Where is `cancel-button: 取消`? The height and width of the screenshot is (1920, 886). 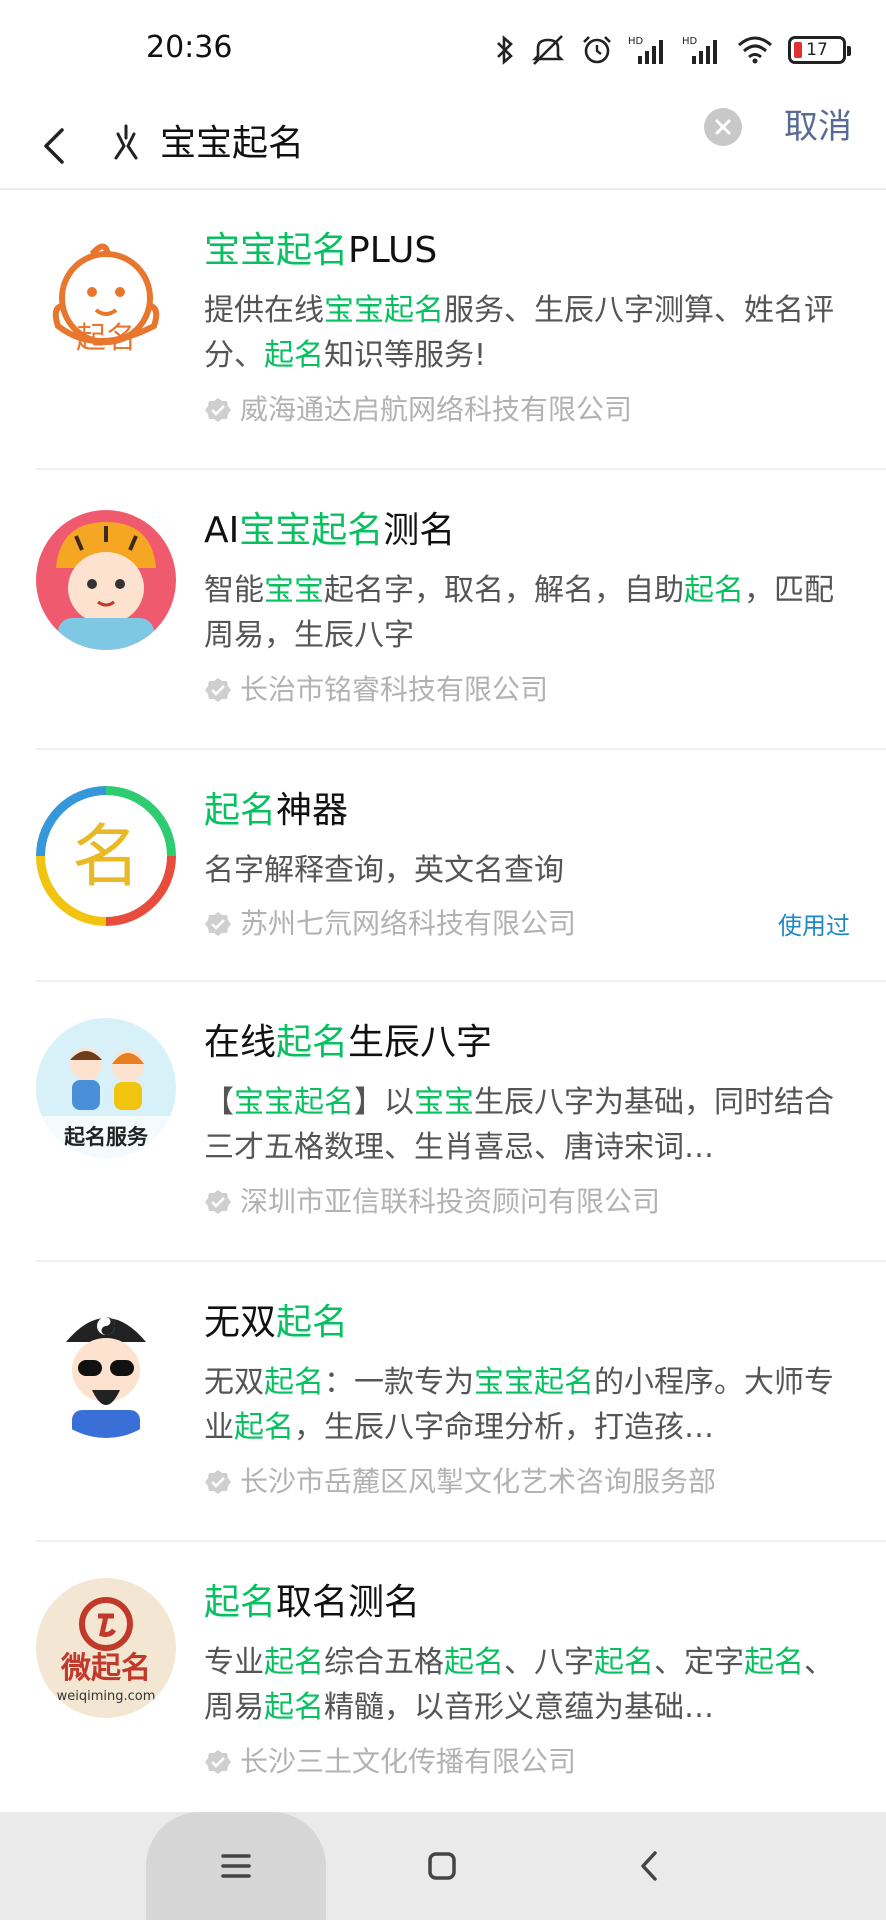 cancel-button: 取消 is located at coordinates (818, 127).